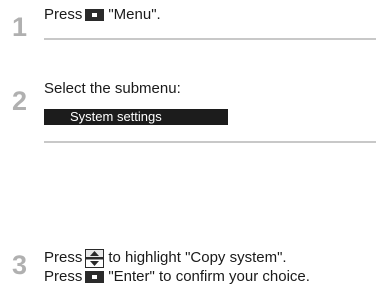 The height and width of the screenshot is (294, 380). What do you see at coordinates (136, 117) in the screenshot?
I see `menu-item-system-settings: System settings` at bounding box center [136, 117].